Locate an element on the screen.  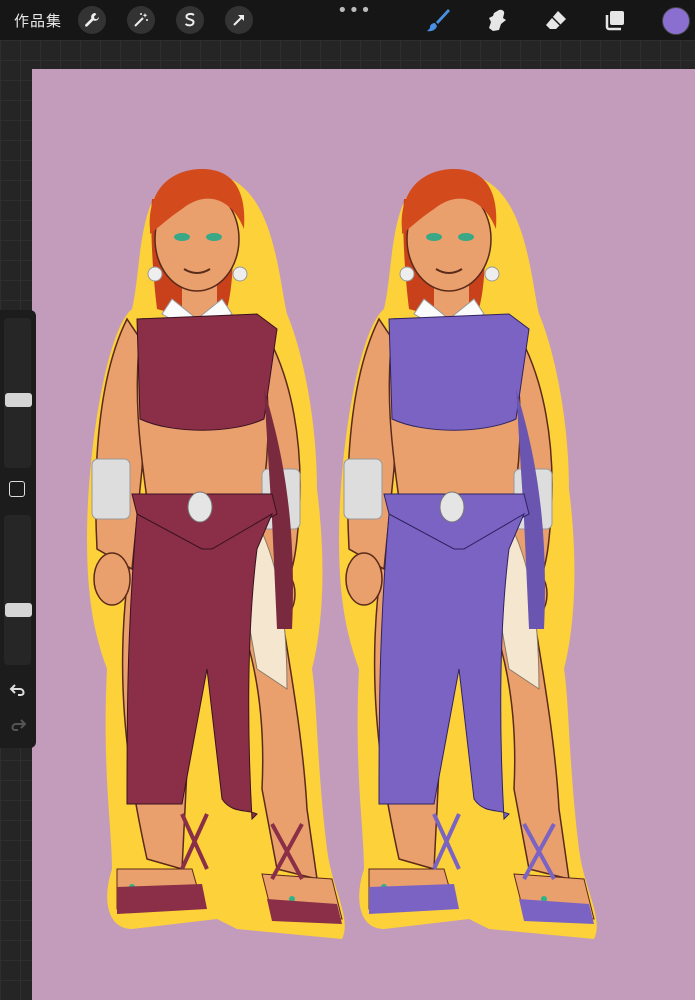
eraser-tool-button is located at coordinates (556, 20).